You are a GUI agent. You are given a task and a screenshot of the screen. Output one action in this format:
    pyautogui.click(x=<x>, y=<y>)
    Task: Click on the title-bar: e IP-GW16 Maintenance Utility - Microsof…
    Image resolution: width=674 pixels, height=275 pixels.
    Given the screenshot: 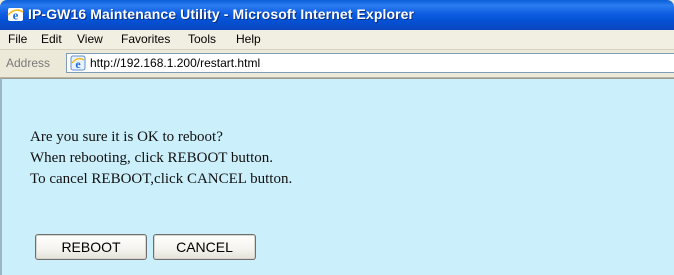 What is the action you would take?
    pyautogui.click(x=337, y=15)
    